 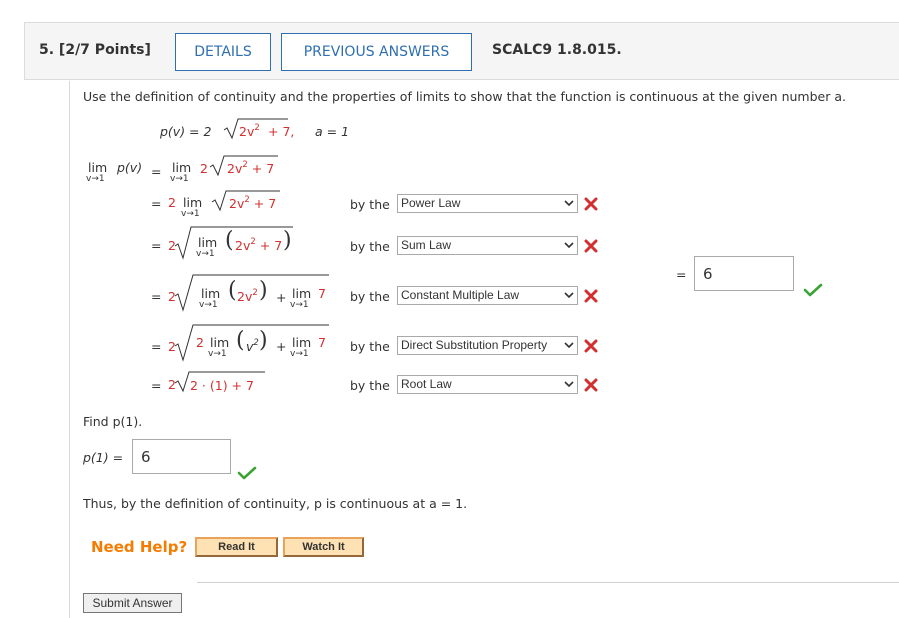 What do you see at coordinates (223, 52) in the screenshot?
I see `details-button: DETAILS` at bounding box center [223, 52].